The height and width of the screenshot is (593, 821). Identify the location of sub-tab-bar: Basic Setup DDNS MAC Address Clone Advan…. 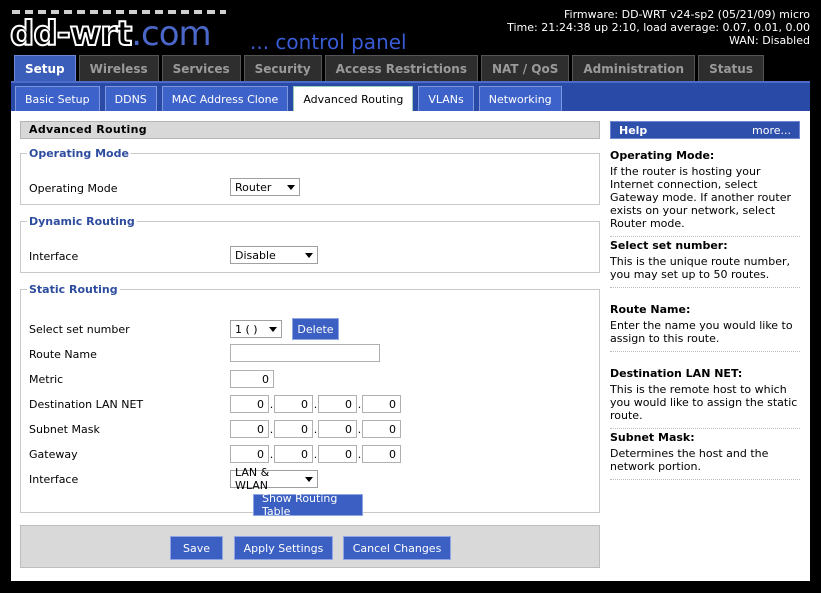
(410, 96).